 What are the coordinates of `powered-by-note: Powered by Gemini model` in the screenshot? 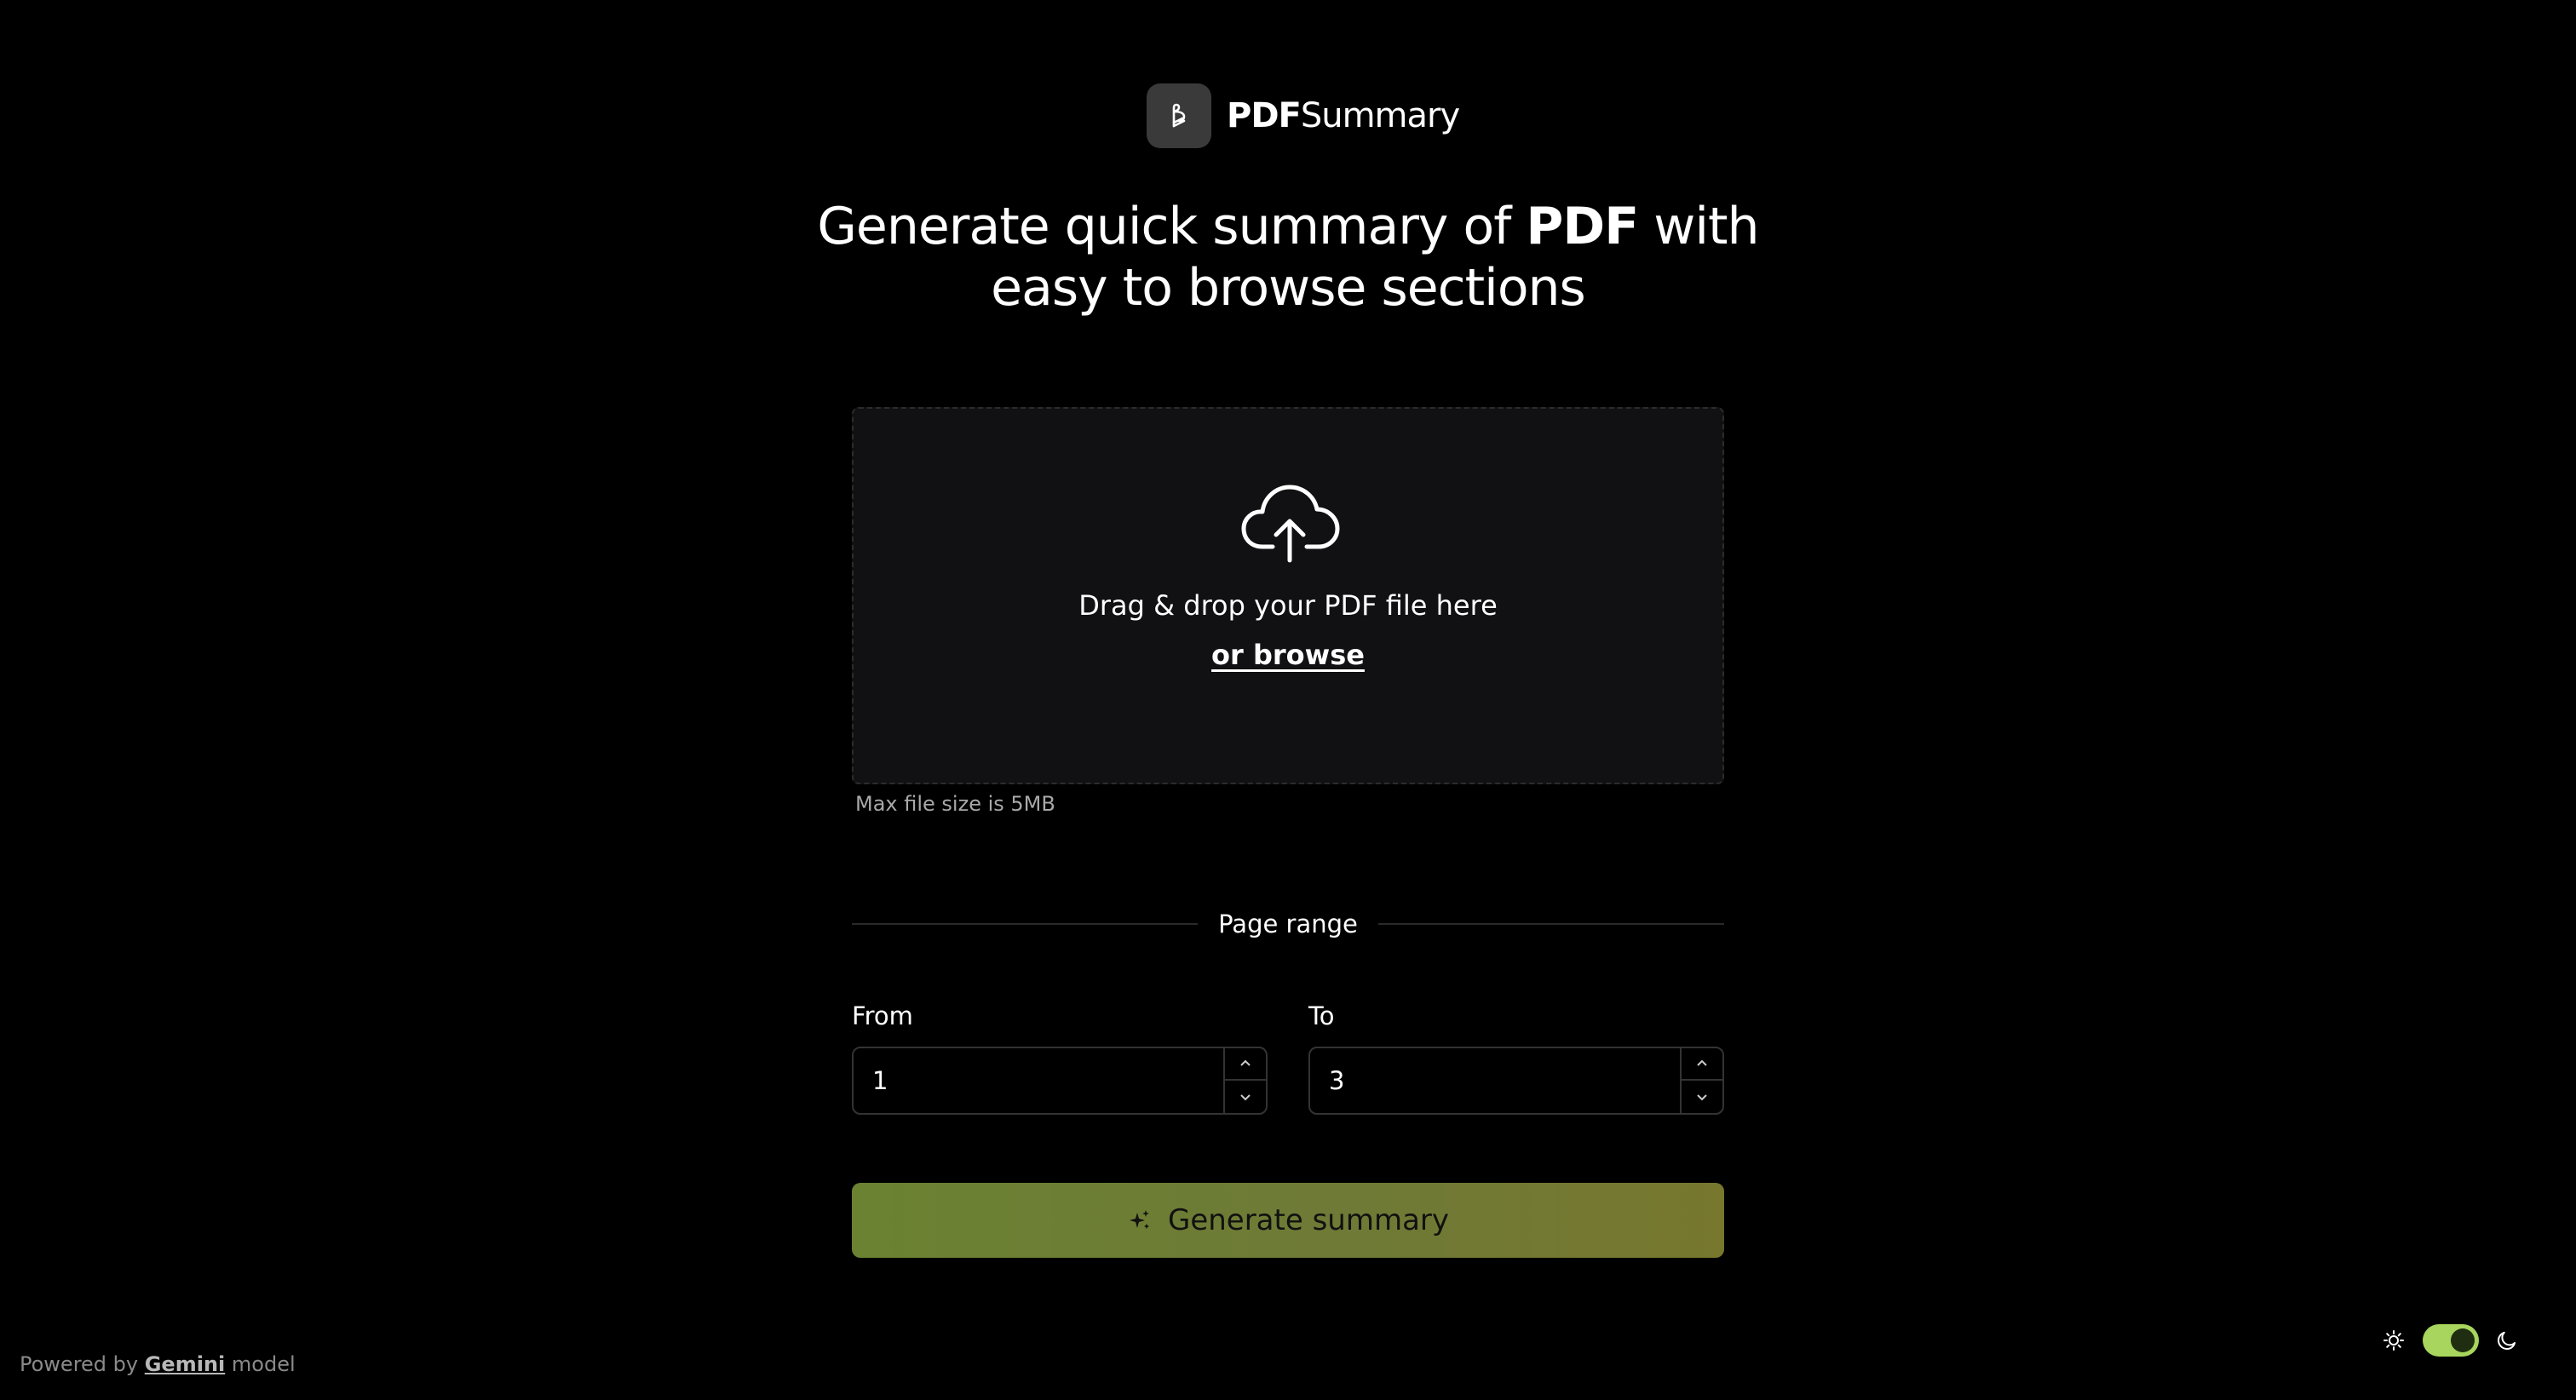 It's located at (158, 1364).